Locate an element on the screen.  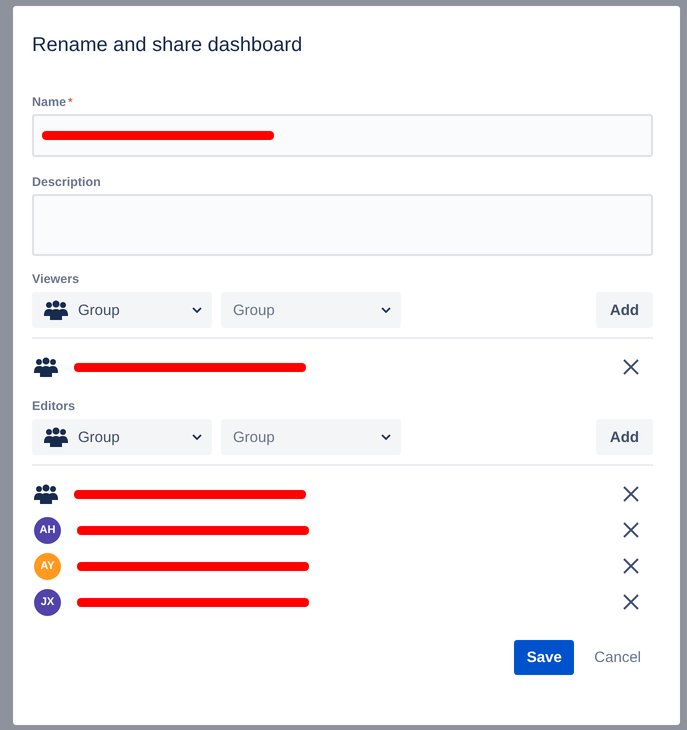
avatar: AH is located at coordinates (47, 530).